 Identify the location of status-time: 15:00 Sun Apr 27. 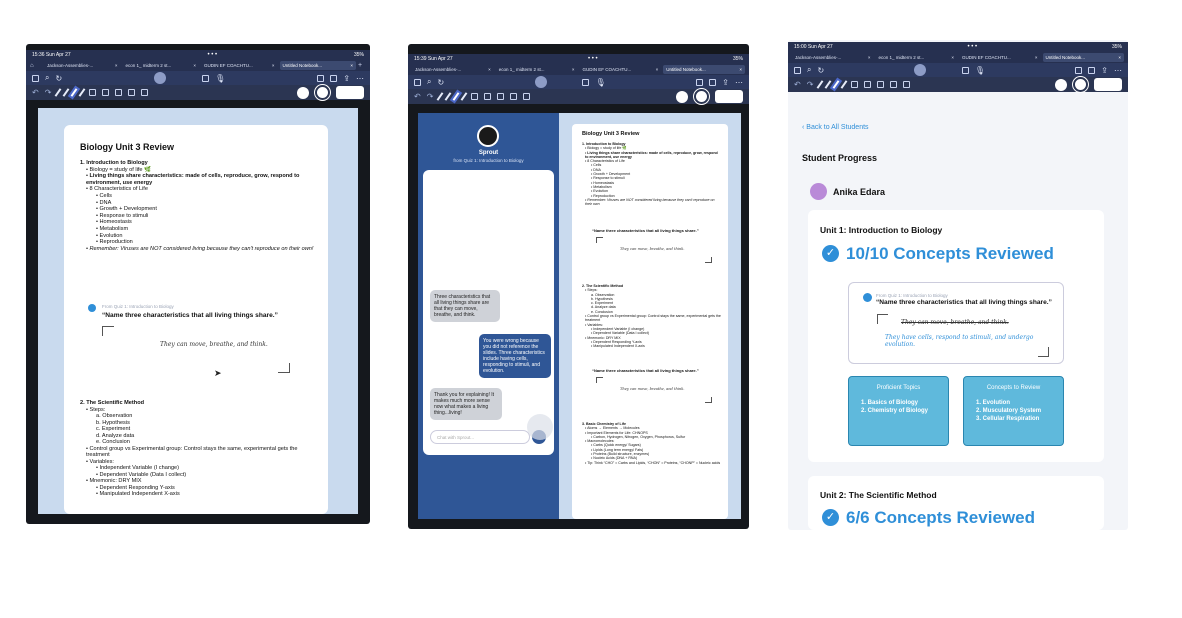
(813, 47).